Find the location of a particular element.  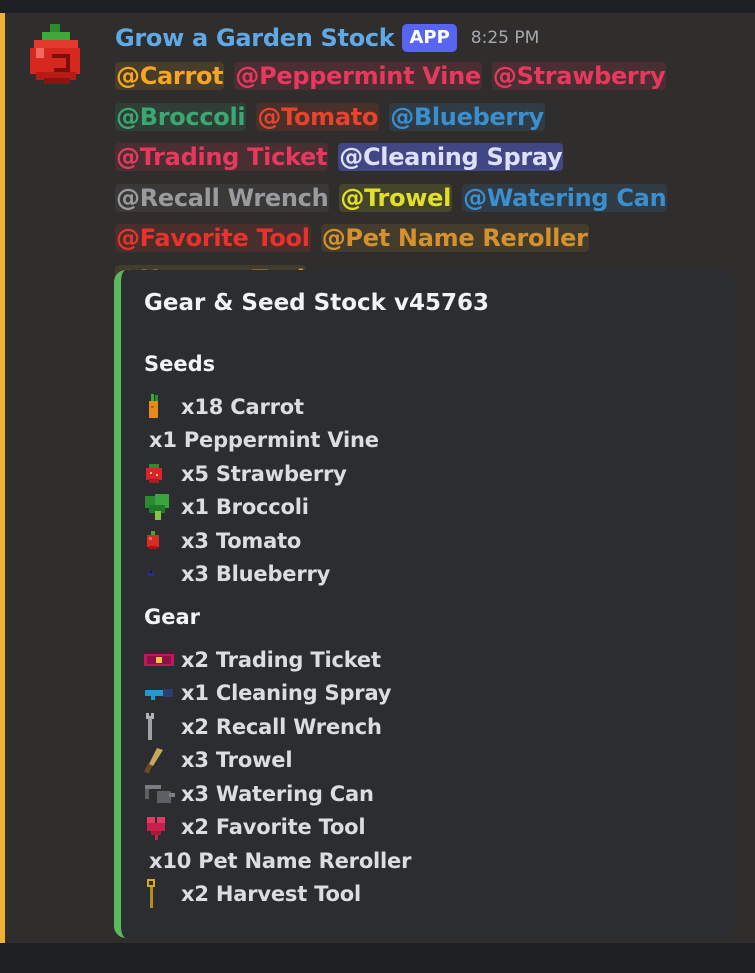

strawberry-icon is located at coordinates (162, 474).